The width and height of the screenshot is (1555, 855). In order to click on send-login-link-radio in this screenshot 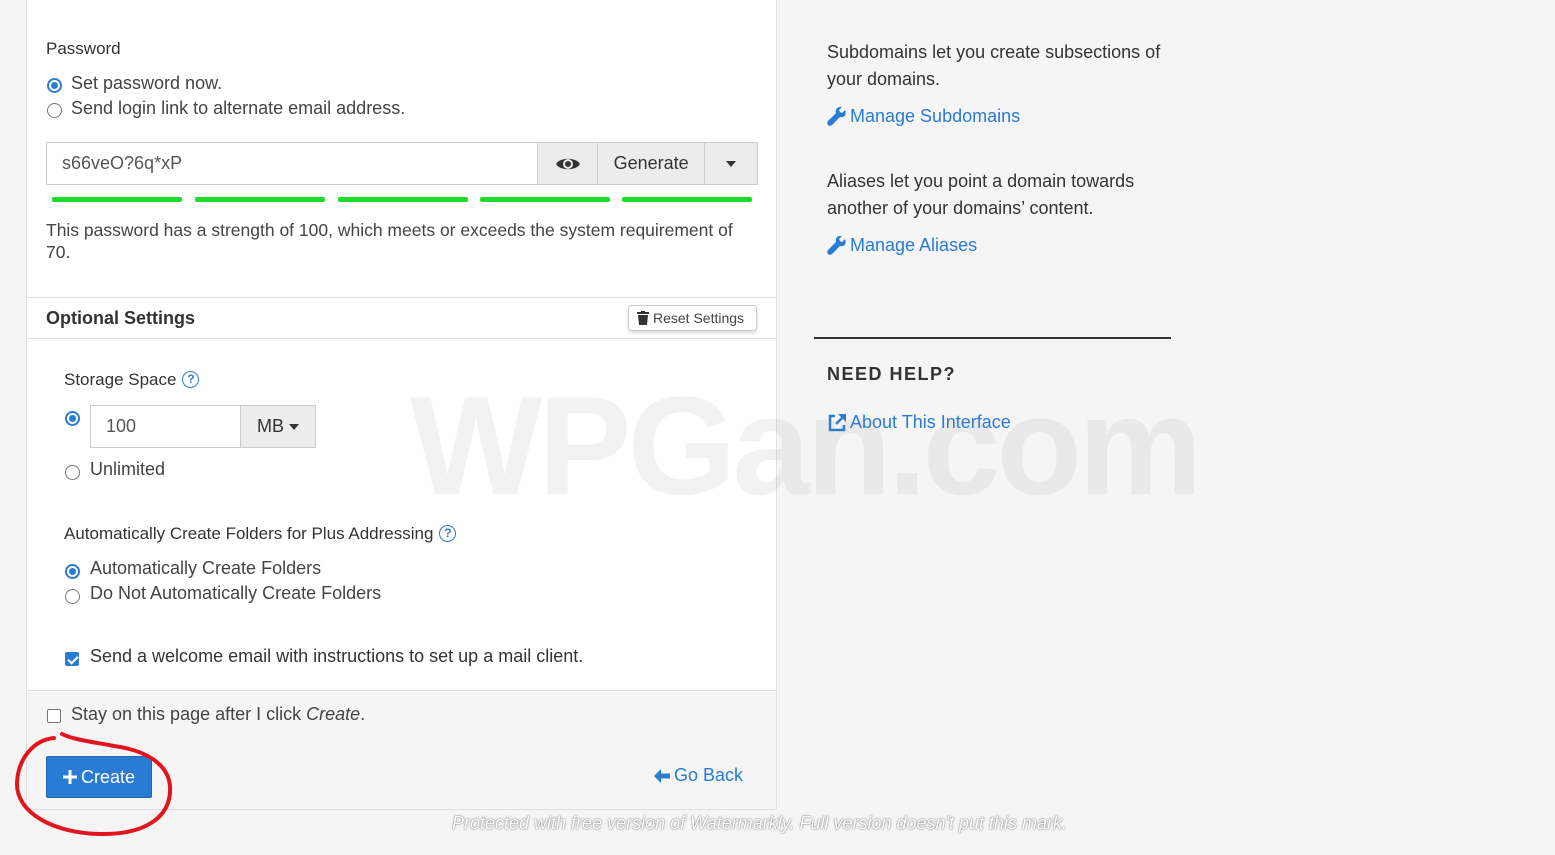, I will do `click(54, 110)`.